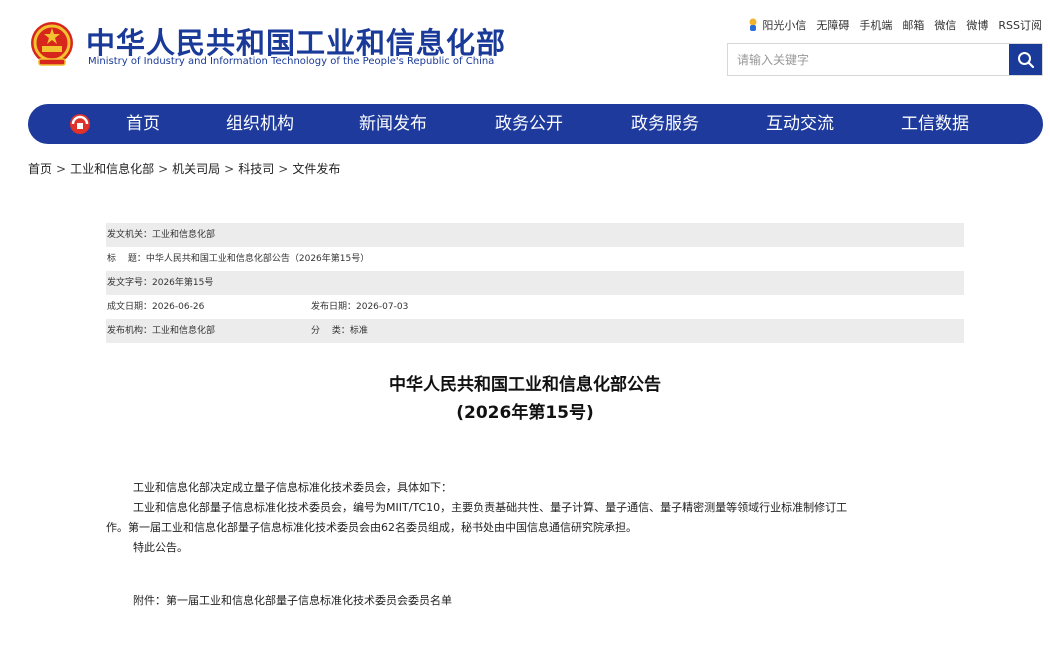 The height and width of the screenshot is (655, 1050). What do you see at coordinates (393, 124) in the screenshot?
I see `nav-news: 新闻发布` at bounding box center [393, 124].